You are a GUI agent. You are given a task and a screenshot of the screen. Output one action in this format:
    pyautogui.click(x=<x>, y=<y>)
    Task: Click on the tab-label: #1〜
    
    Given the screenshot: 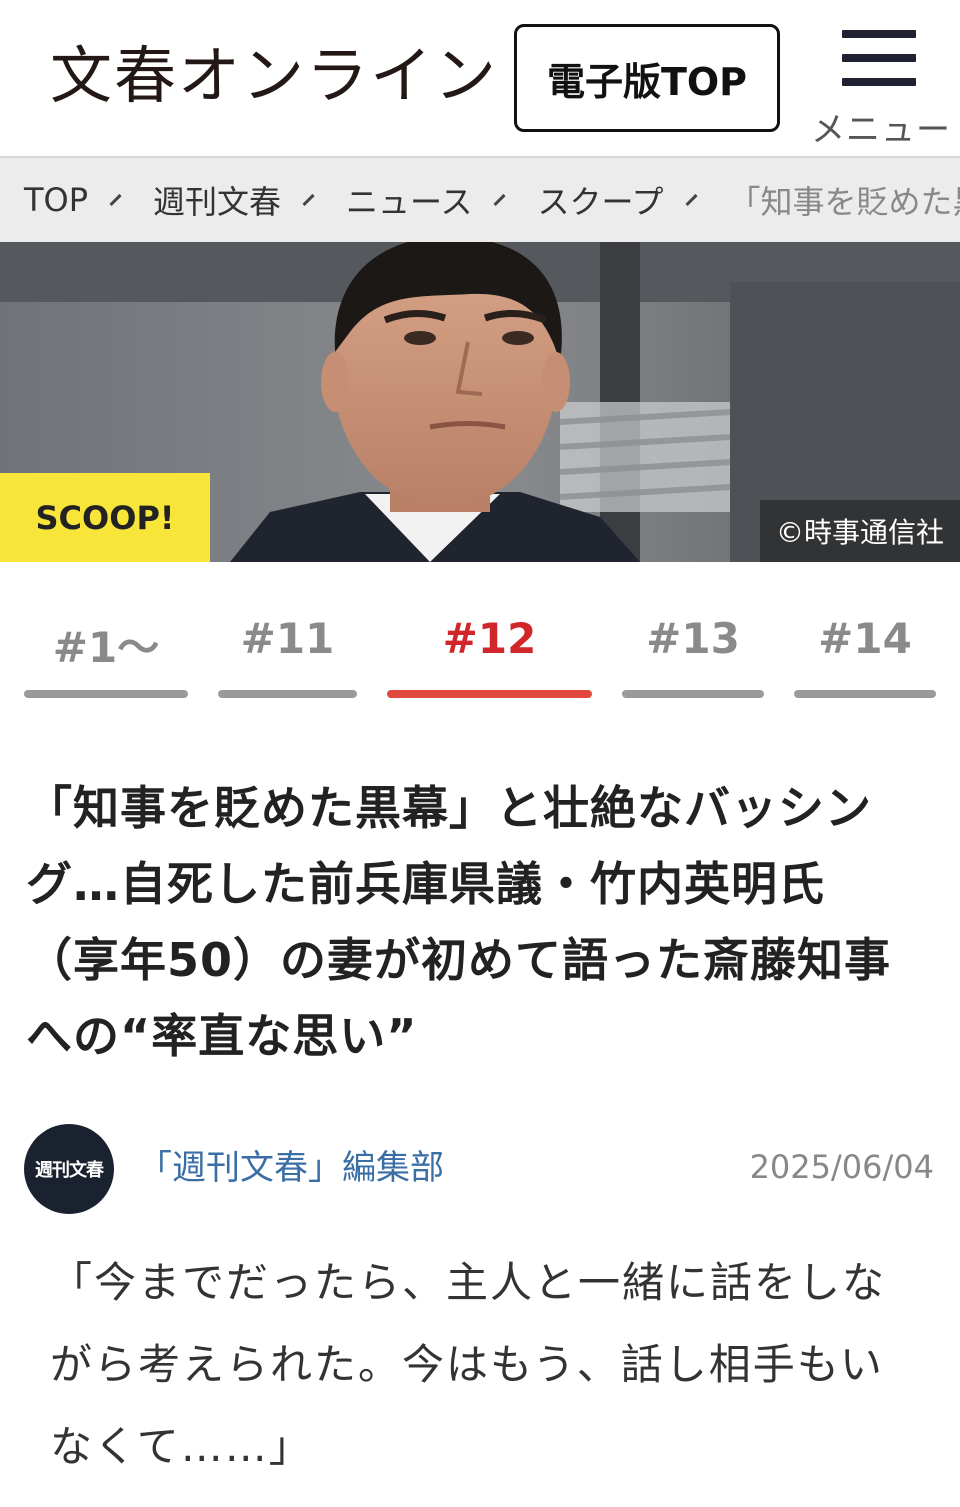 What is the action you would take?
    pyautogui.click(x=106, y=647)
    